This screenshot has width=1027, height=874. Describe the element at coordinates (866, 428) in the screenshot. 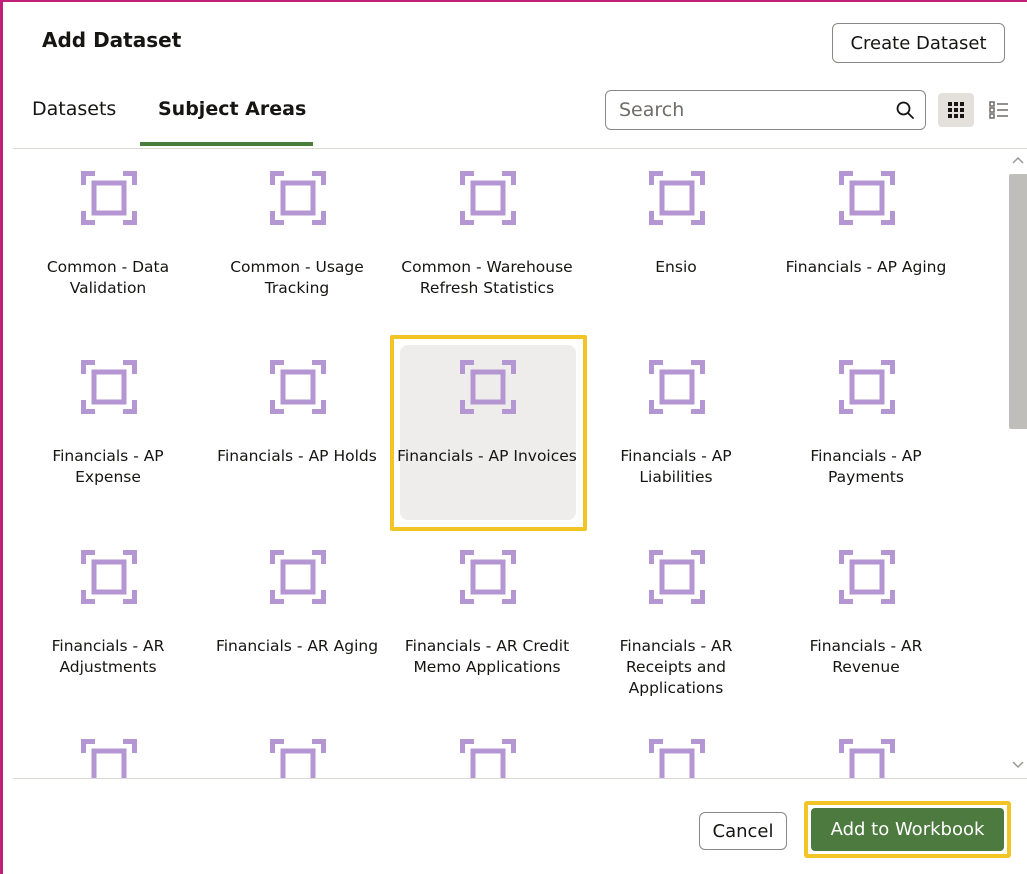

I see `subject-area-tile: Financials - AP Payments` at that location.